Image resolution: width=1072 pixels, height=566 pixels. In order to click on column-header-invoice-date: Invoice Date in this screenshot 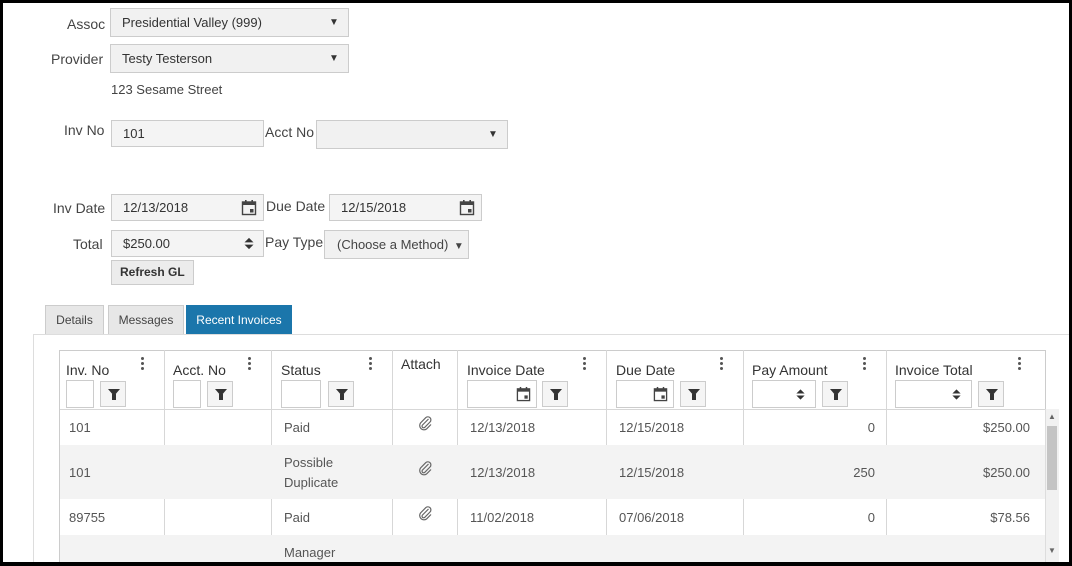, I will do `click(506, 370)`.